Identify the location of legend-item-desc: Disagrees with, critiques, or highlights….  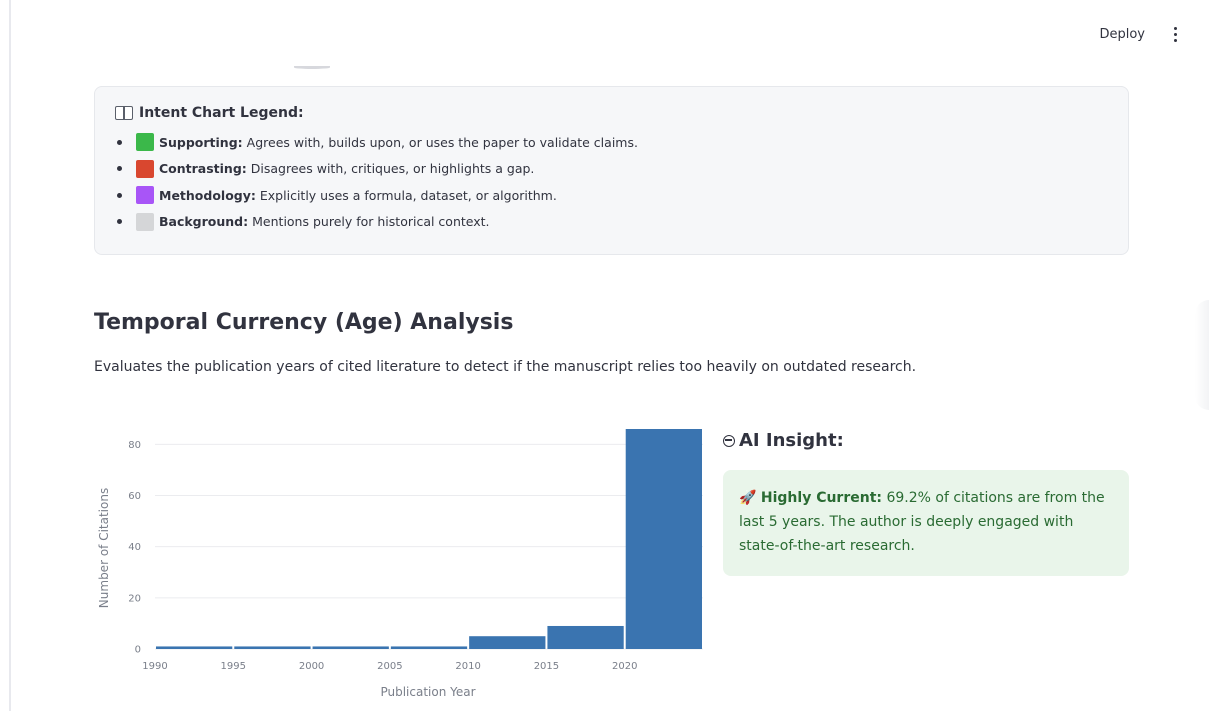
(392, 169).